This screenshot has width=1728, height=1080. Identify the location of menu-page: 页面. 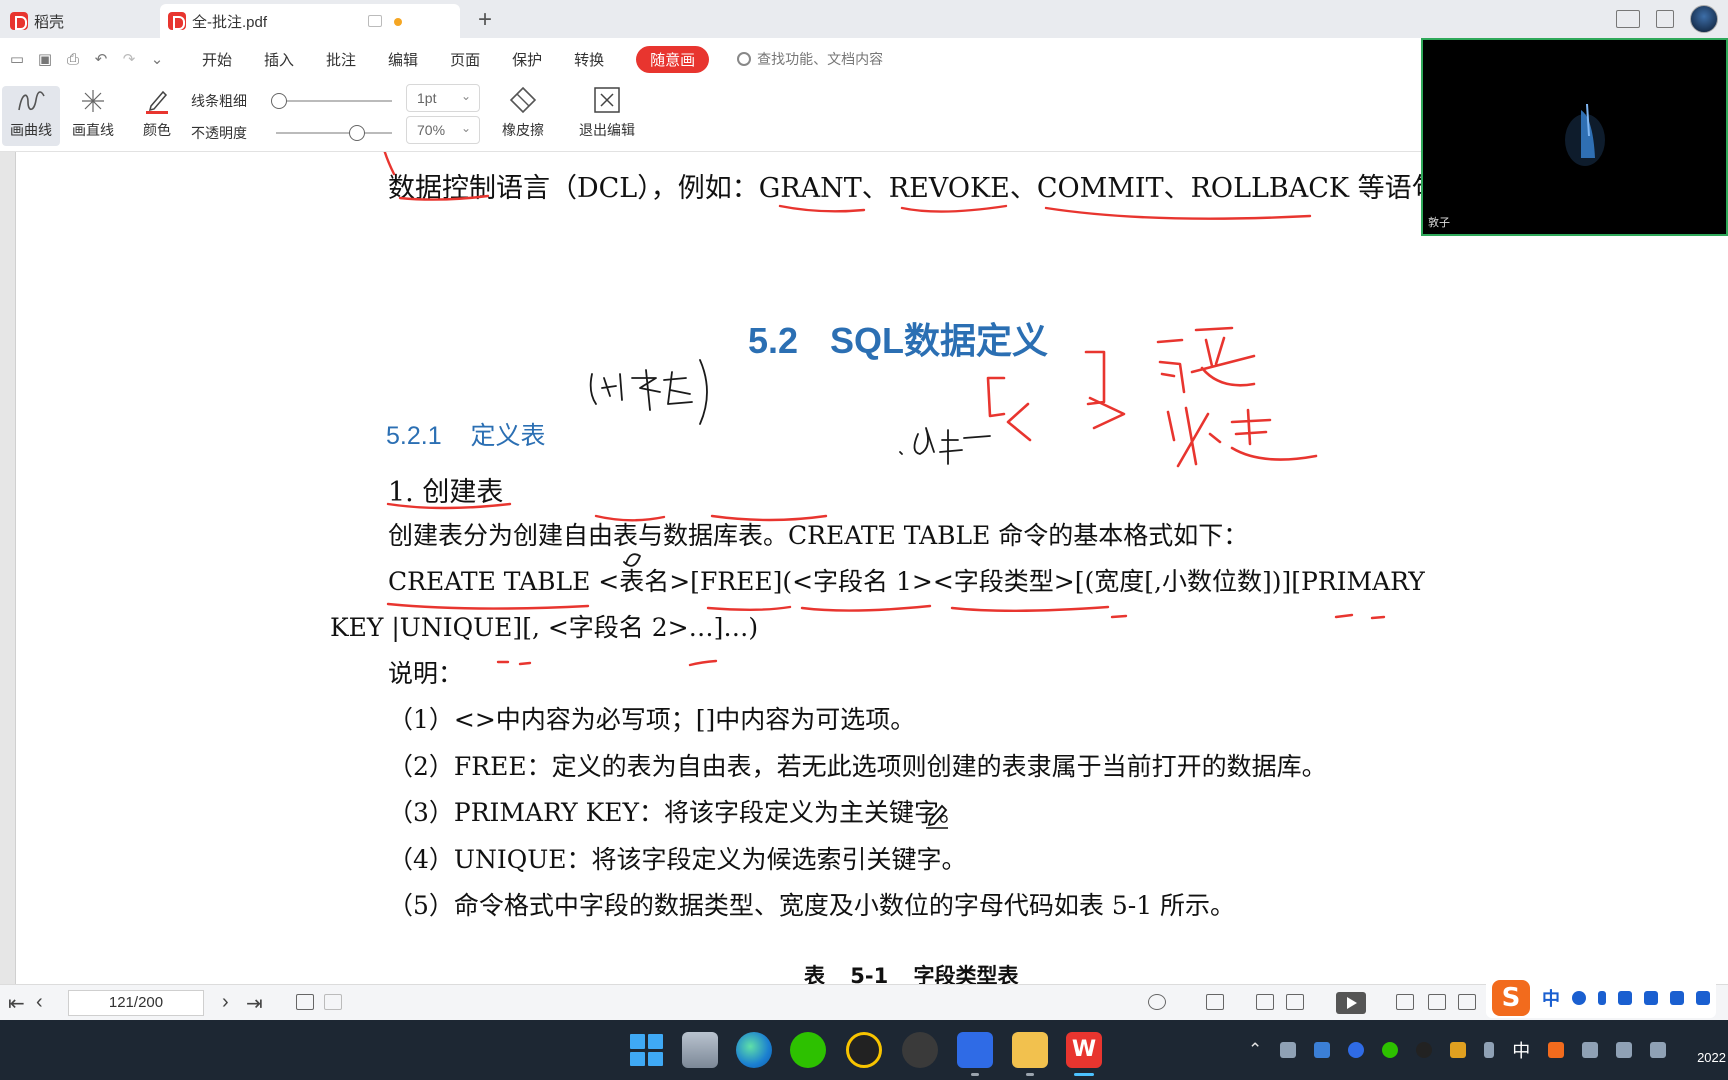
(465, 59).